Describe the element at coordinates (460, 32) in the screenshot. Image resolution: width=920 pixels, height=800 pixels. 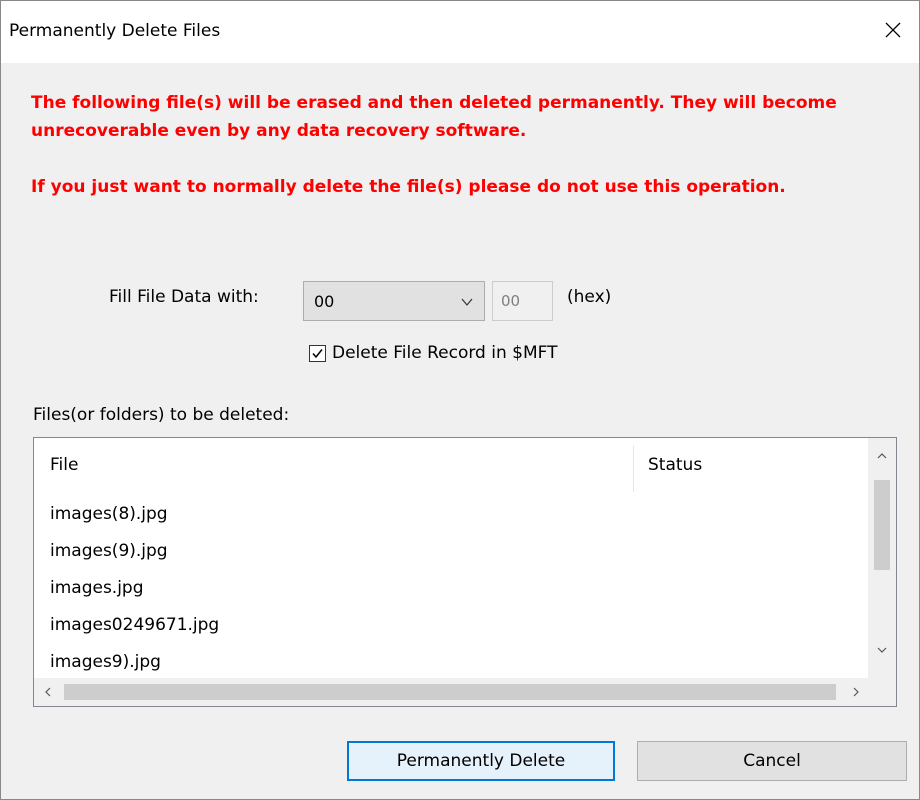
I see `title-bar: Permanently Delete Files` at that location.